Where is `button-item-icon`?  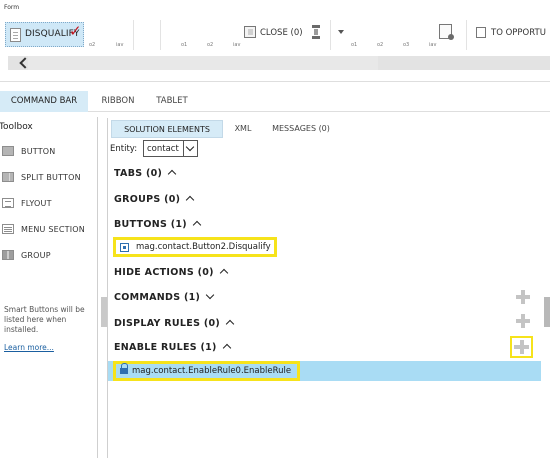
button-item-icon is located at coordinates (124, 247).